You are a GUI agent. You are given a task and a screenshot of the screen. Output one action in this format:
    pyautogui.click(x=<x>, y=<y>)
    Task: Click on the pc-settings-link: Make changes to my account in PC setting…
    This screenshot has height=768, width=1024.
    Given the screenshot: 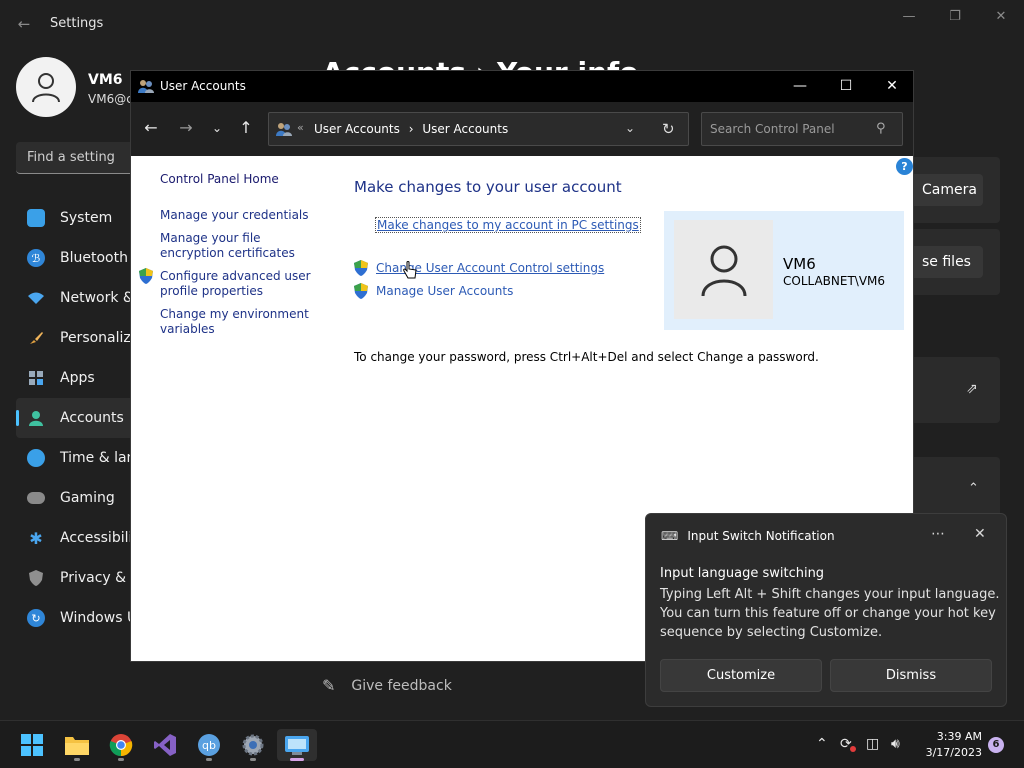 What is the action you would take?
    pyautogui.click(x=508, y=225)
    